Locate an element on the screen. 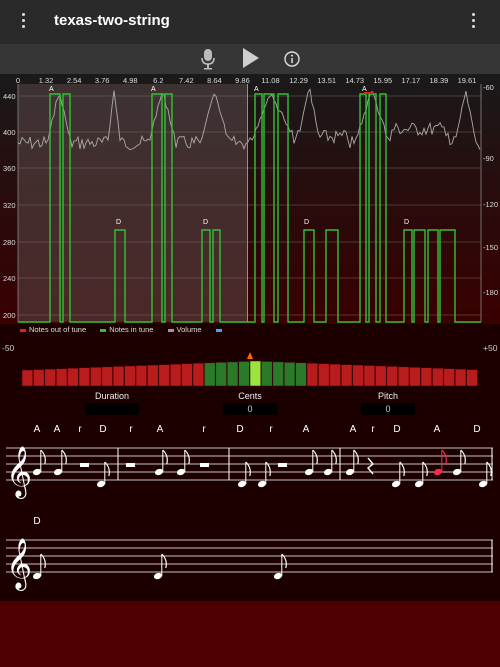  app-bar: texas-two-string is located at coordinates (250, 22).